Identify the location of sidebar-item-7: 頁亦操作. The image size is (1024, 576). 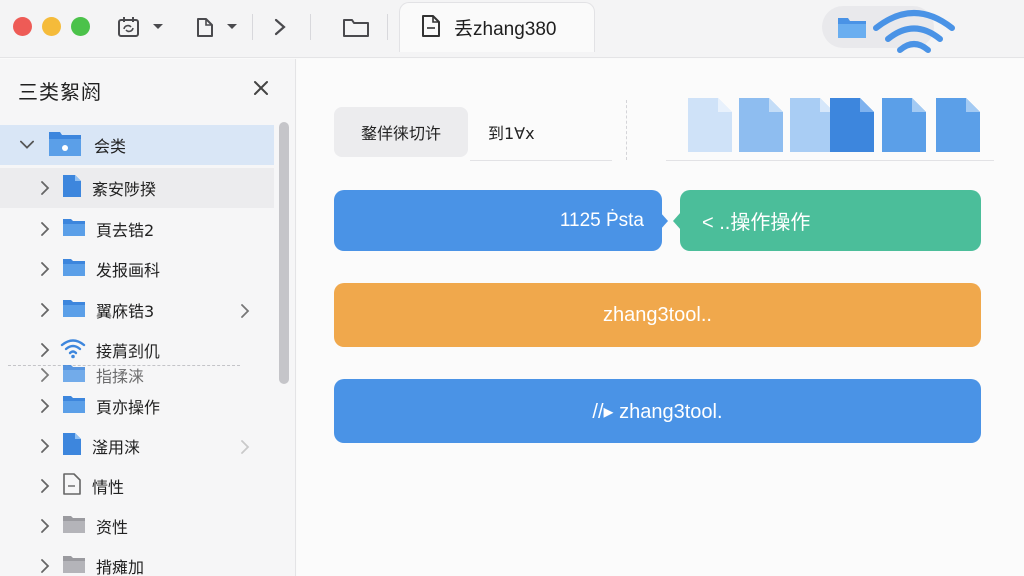
(137, 406).